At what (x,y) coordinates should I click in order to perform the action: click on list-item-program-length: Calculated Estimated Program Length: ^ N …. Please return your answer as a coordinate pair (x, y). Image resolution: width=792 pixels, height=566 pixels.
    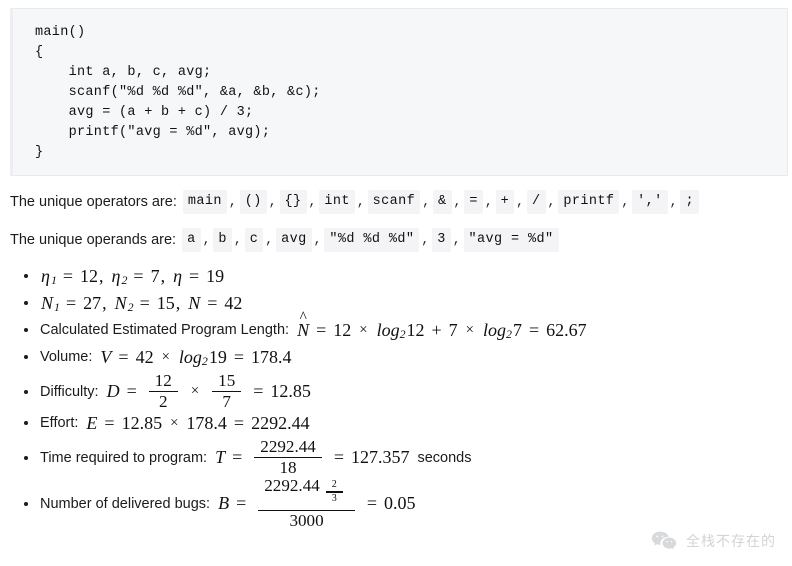
    Looking at the image, I should click on (396, 326).